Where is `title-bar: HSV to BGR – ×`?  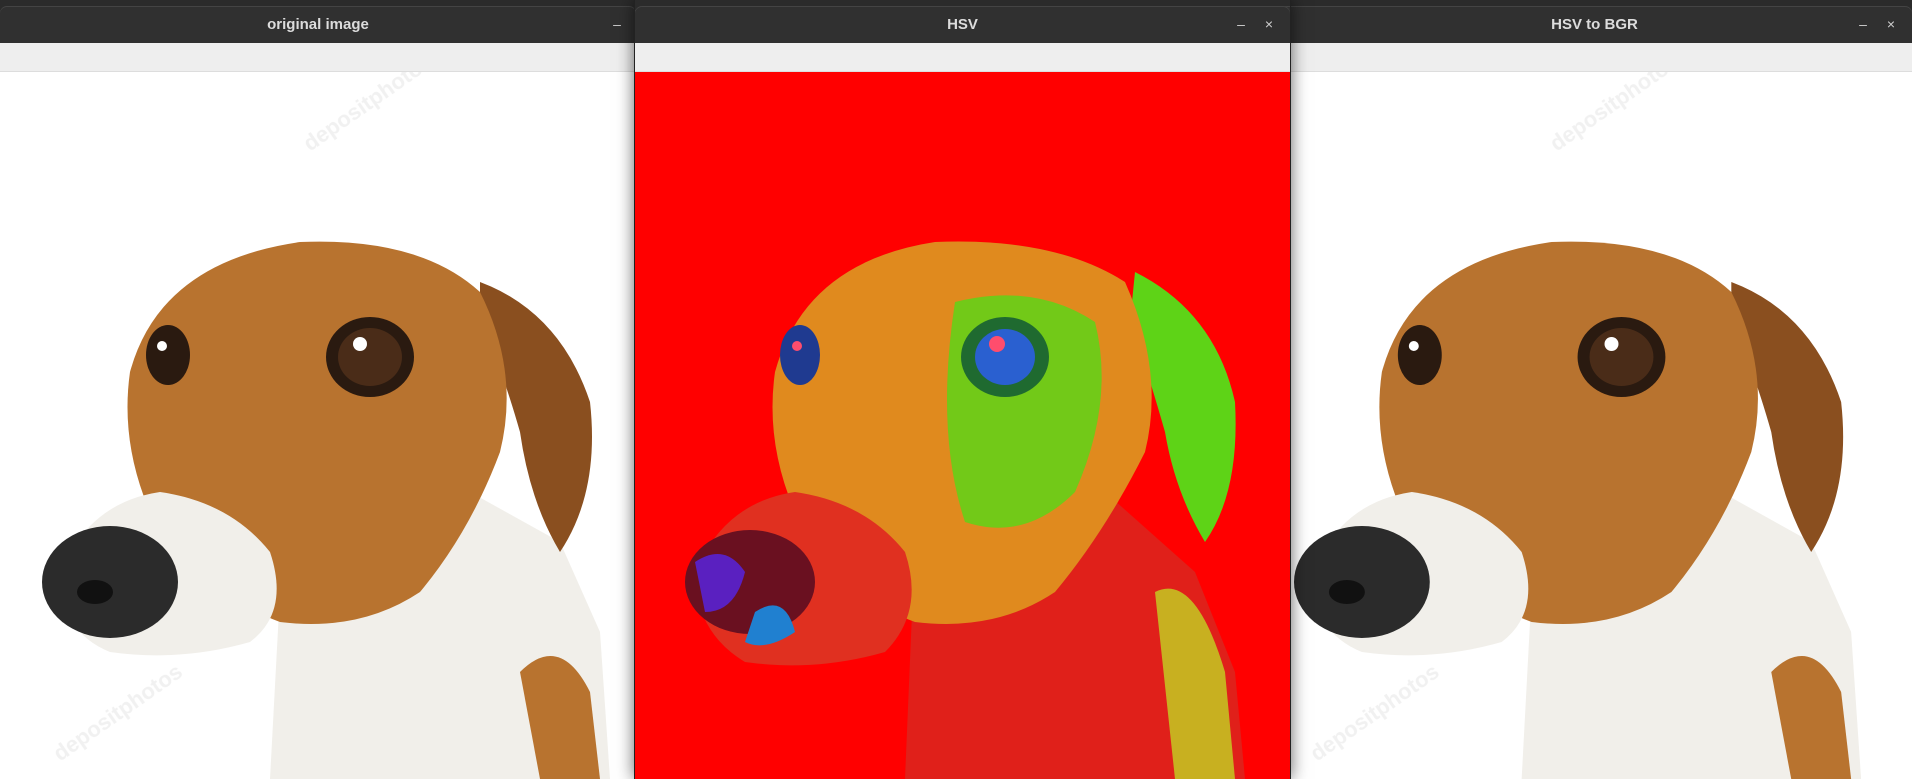 title-bar: HSV to BGR – × is located at coordinates (1594, 24).